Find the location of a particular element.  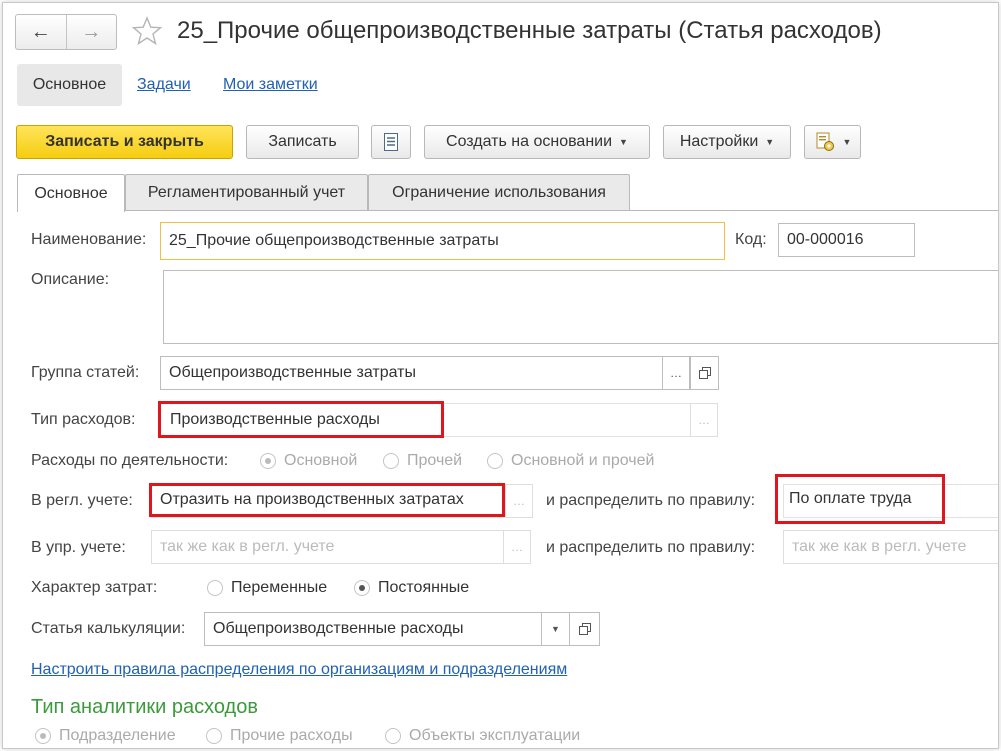

activity-option-label: Основной is located at coordinates (321, 460).